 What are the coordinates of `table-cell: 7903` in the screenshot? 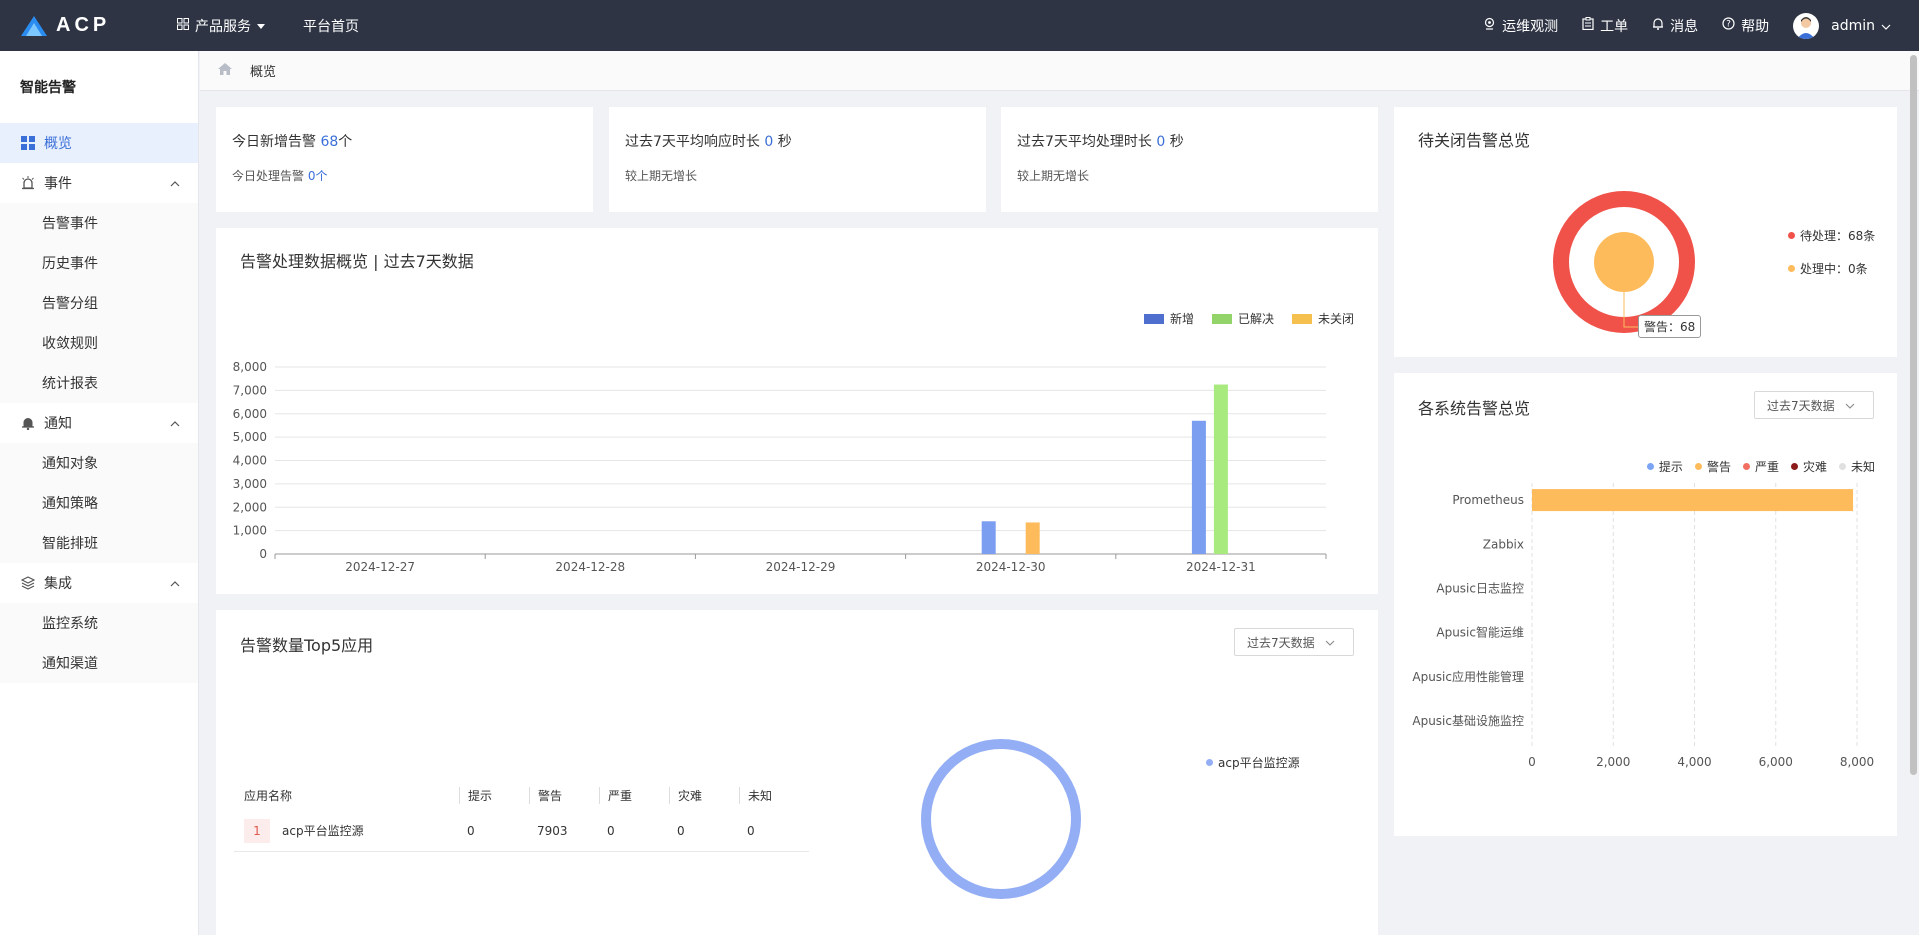 It's located at (552, 830).